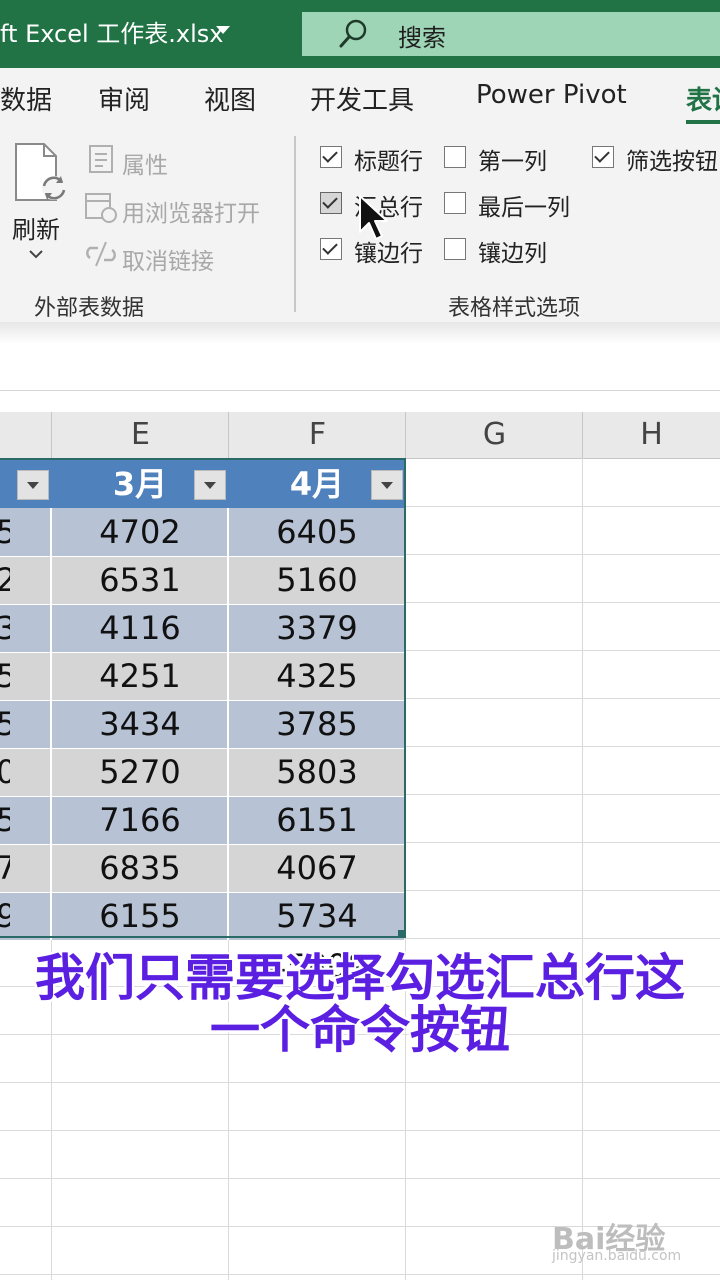  Describe the element at coordinates (331, 249) in the screenshot. I see `banded-rows-checkbox` at that location.